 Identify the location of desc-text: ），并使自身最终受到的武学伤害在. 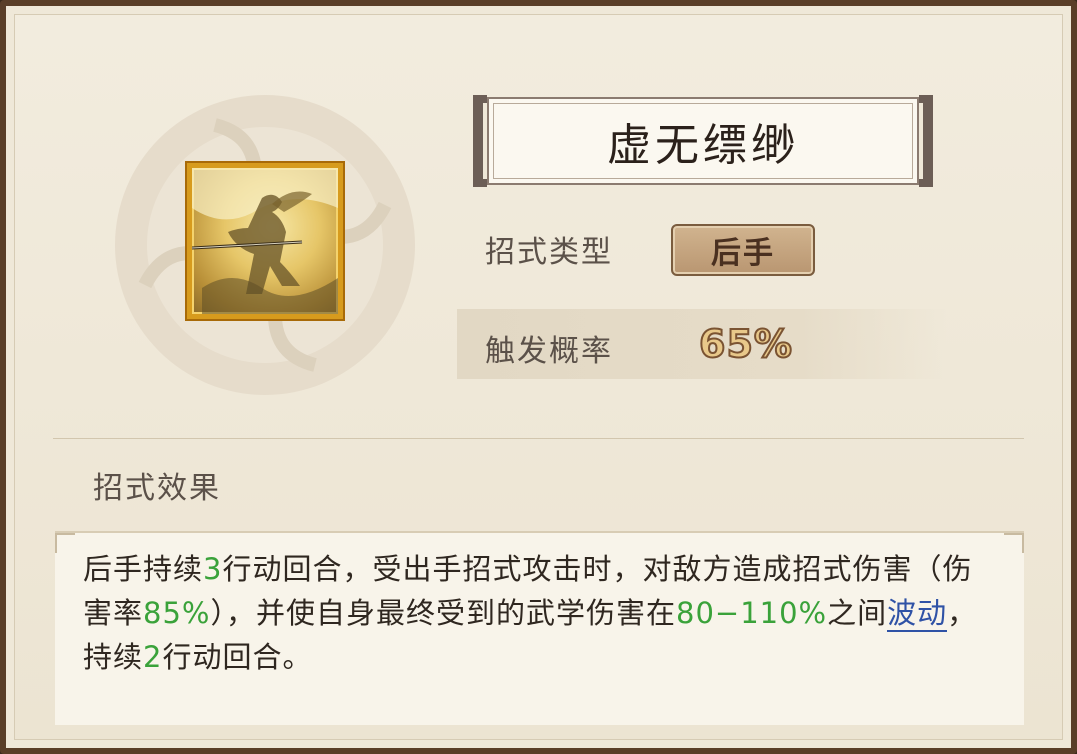
(443, 613).